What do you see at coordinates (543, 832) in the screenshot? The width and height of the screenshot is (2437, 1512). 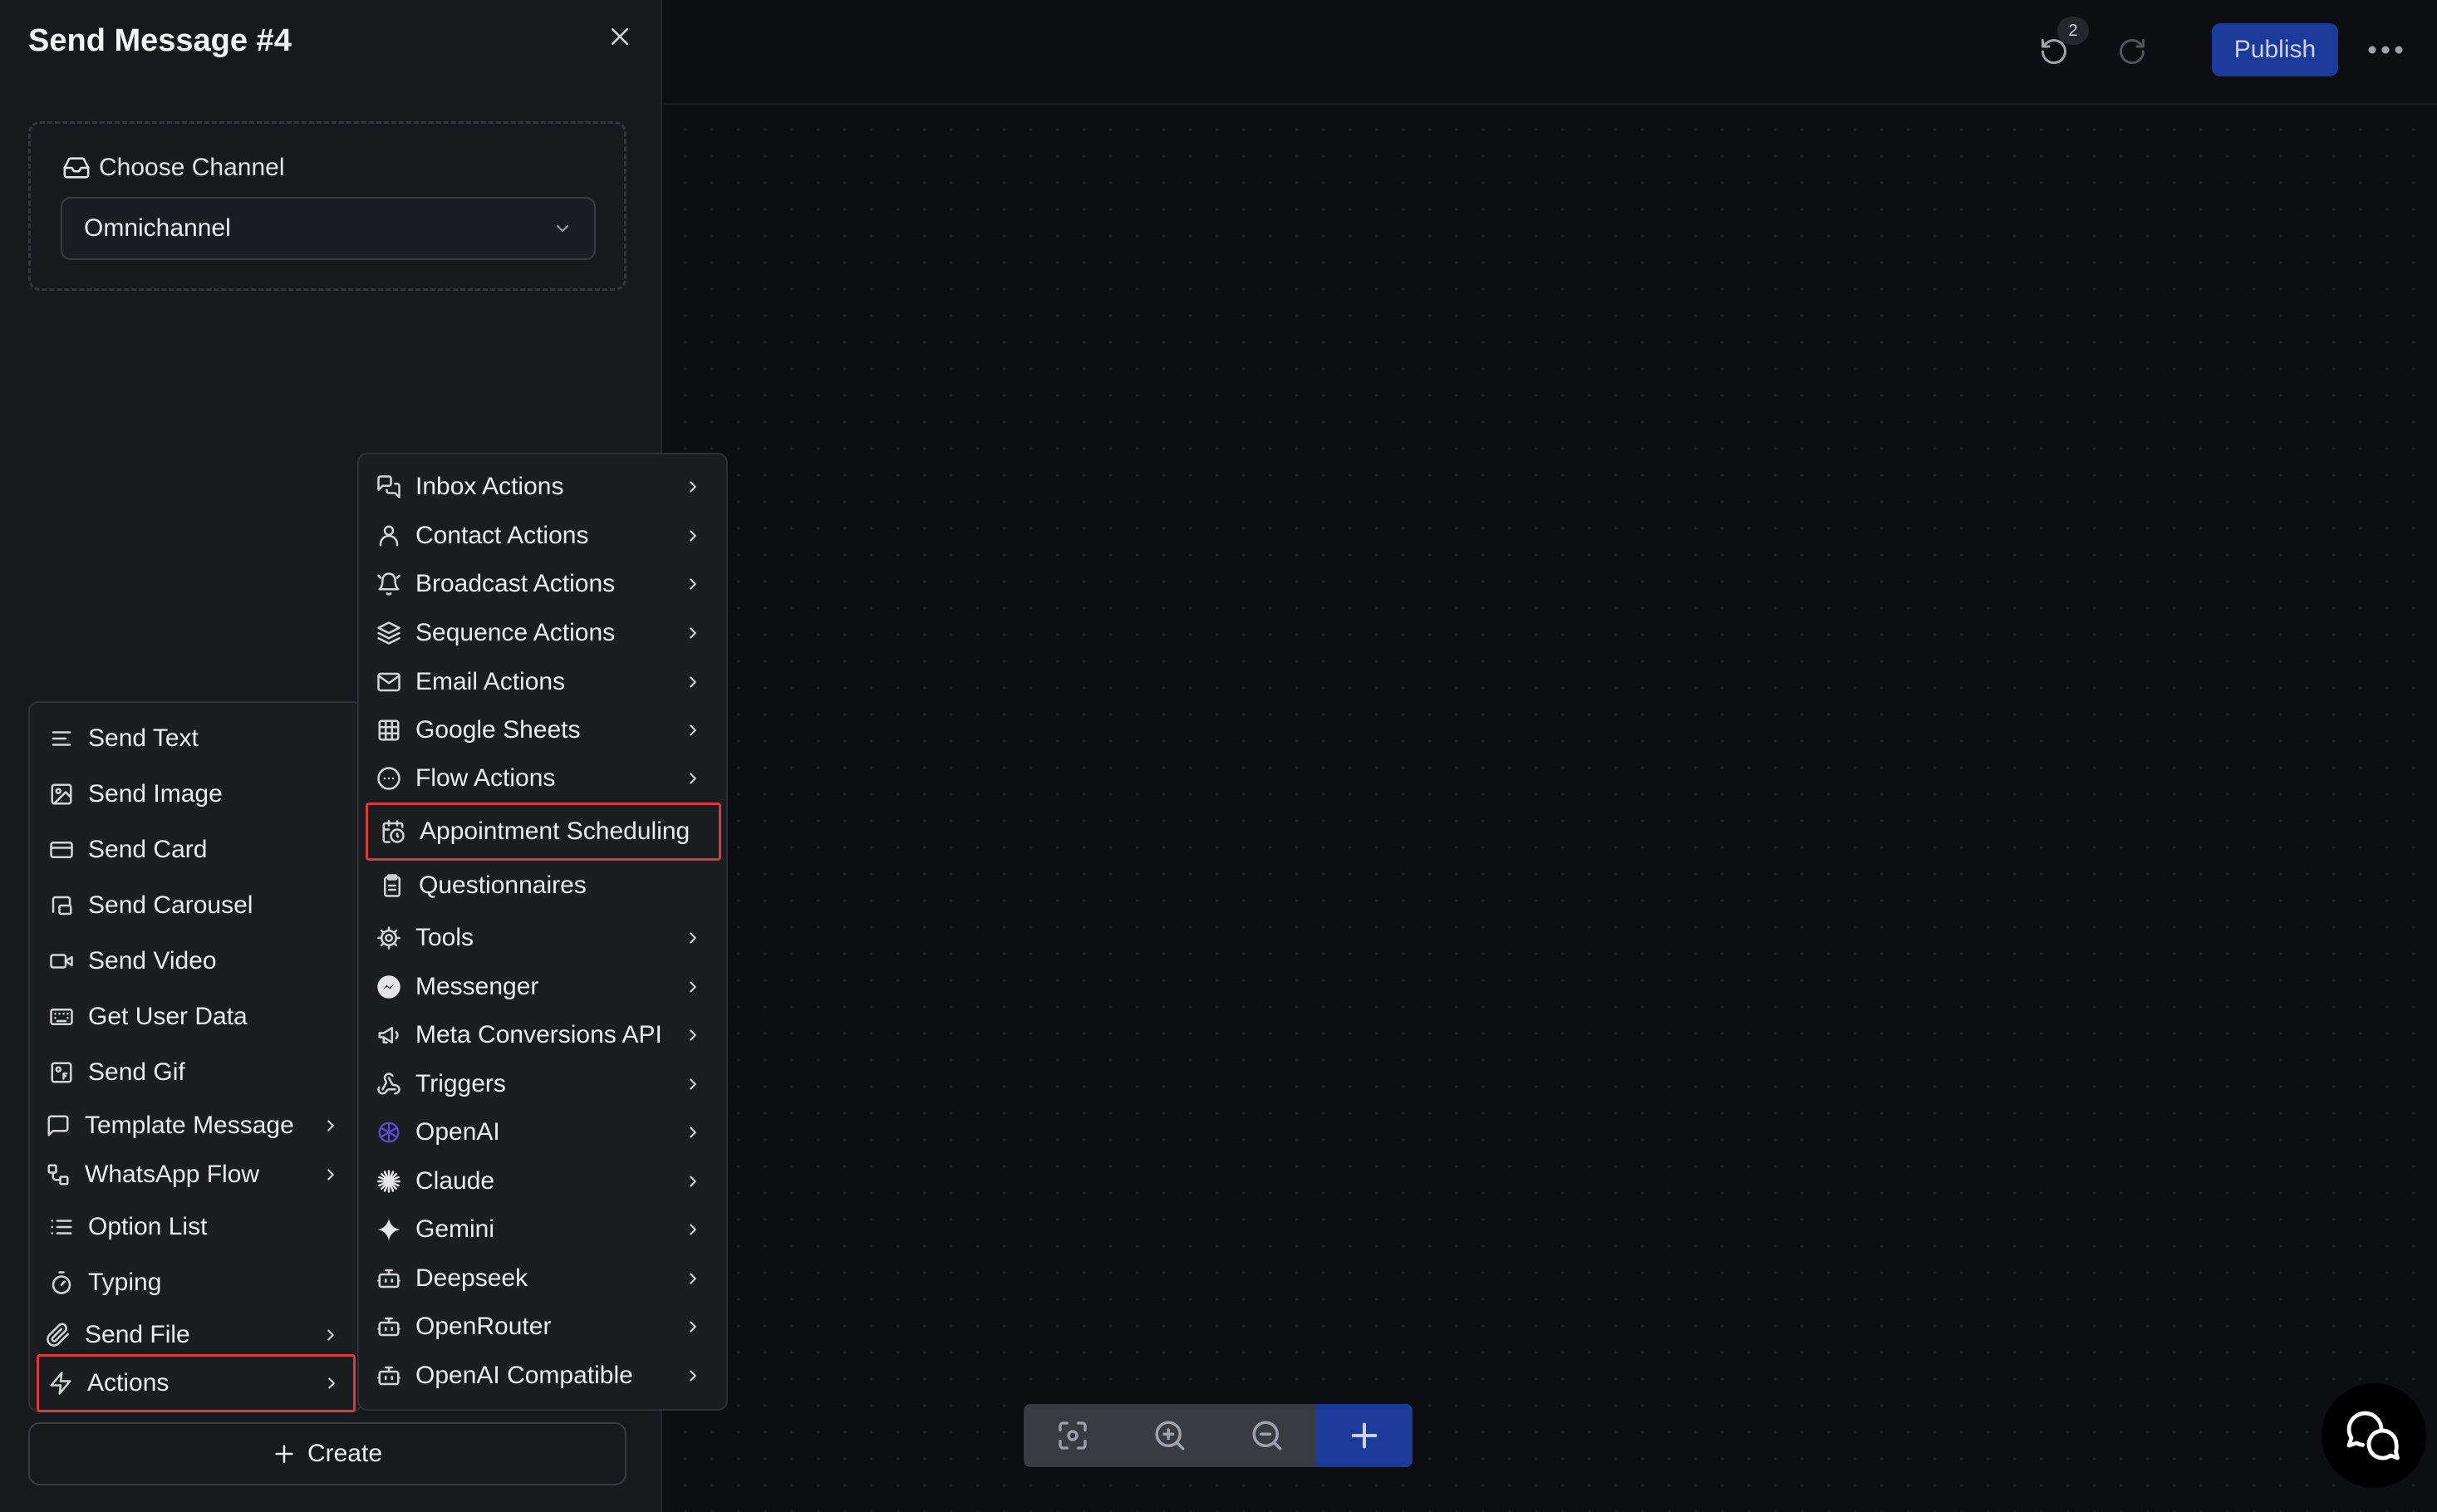 I see `submenu-item-appointment-scheduling: Appointment Scheduling` at bounding box center [543, 832].